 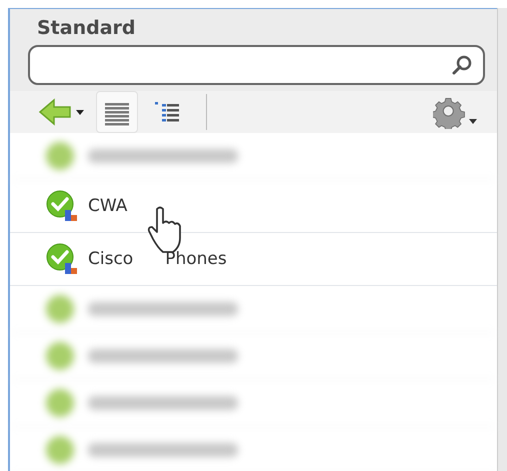 What do you see at coordinates (111, 259) in the screenshot?
I see `list-item-label: Cisco` at bounding box center [111, 259].